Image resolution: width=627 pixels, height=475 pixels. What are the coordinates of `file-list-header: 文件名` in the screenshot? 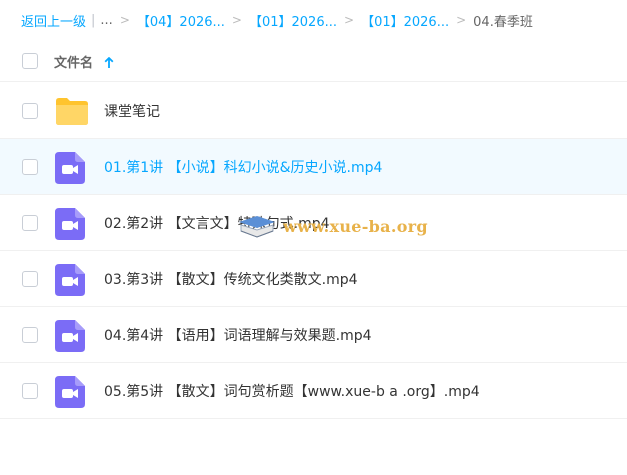 It's located at (313, 61).